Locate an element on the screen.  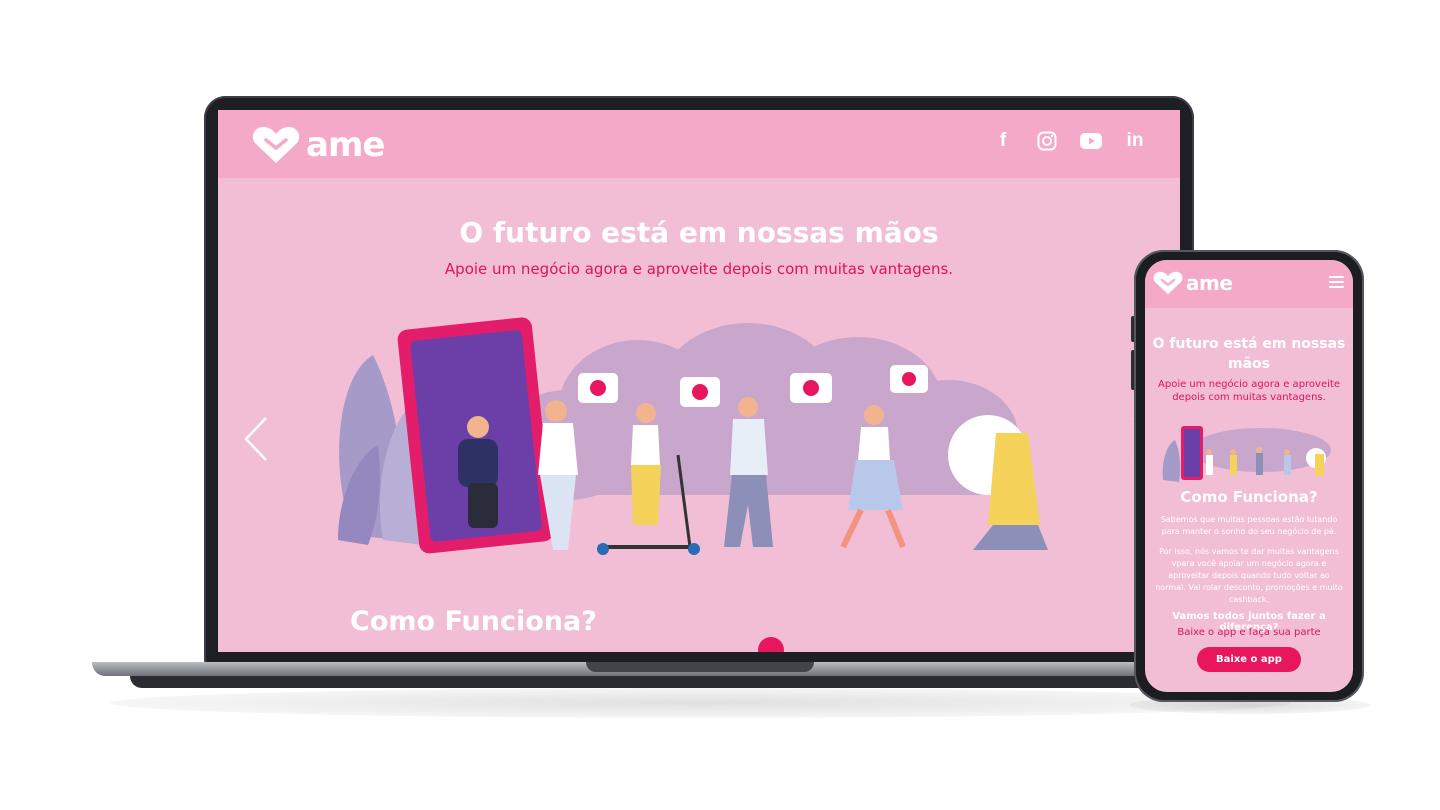
laptop-shadow is located at coordinates (700, 703).